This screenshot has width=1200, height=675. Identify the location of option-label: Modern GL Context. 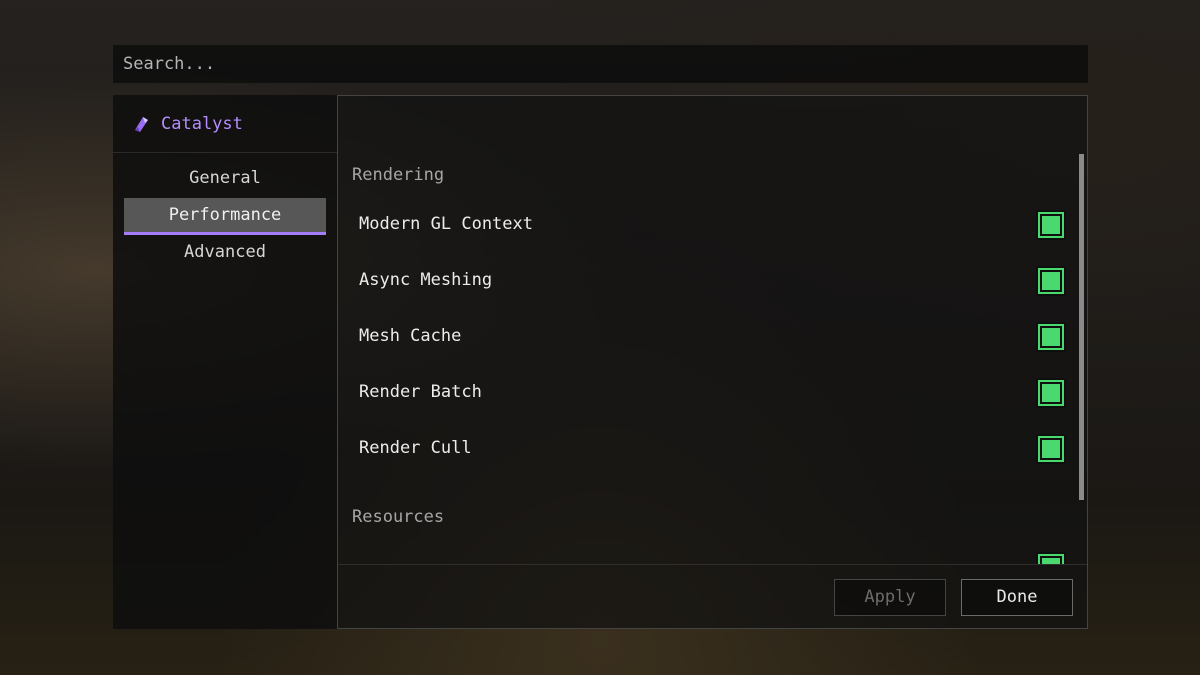
(446, 224).